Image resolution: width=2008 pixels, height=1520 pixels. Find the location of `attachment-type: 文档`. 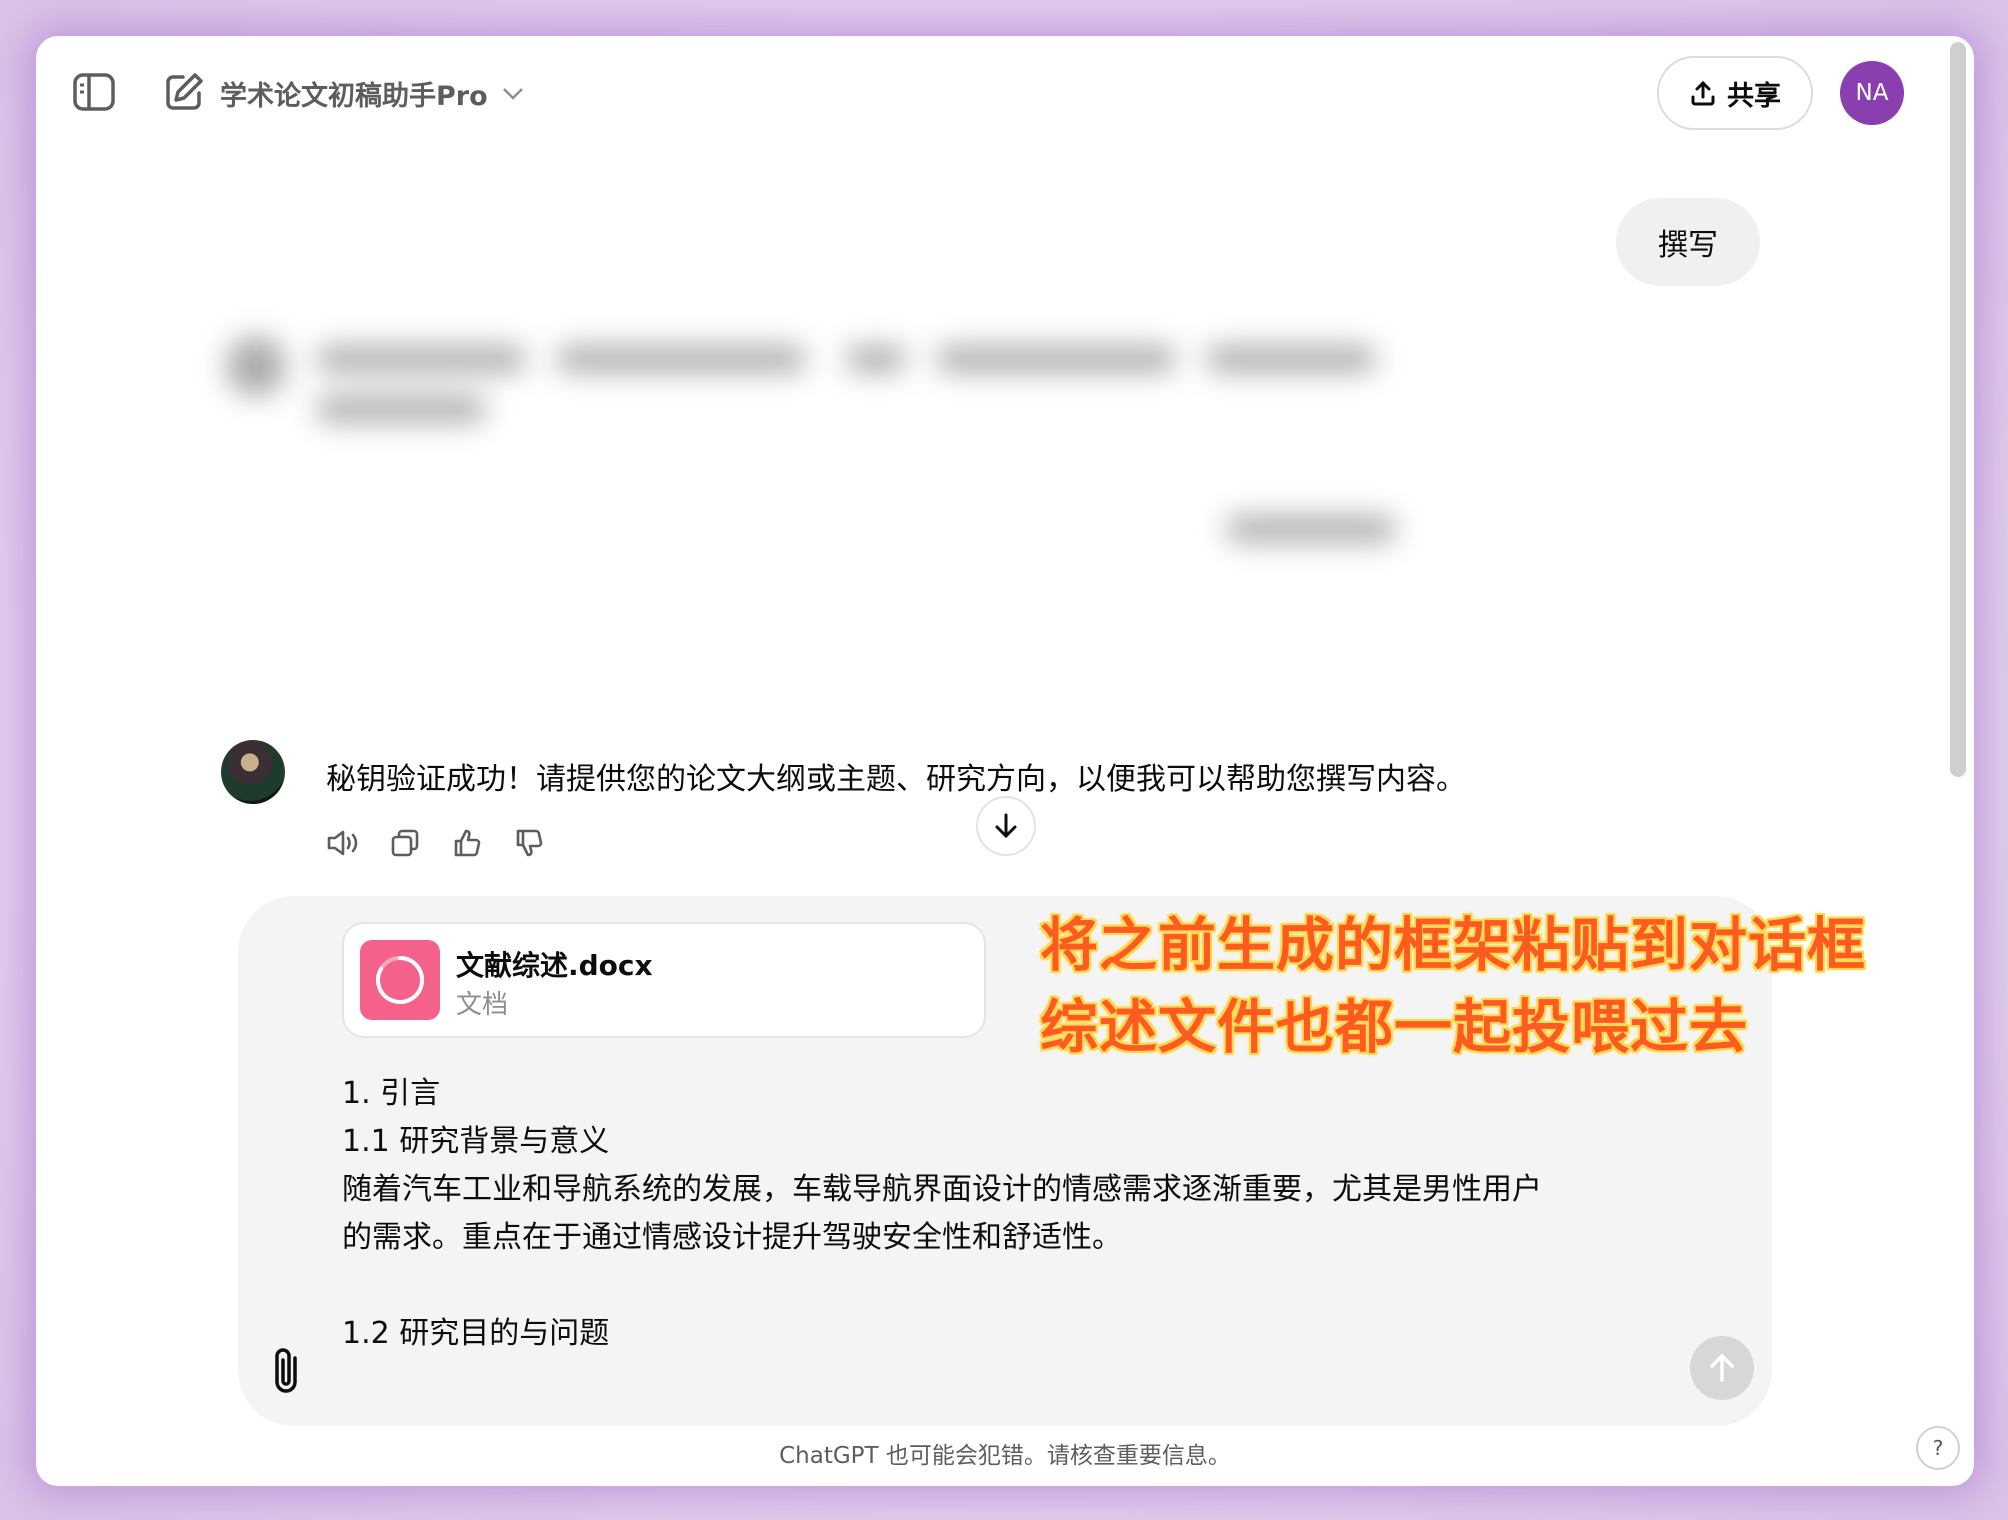

attachment-type: 文档 is located at coordinates (482, 1005).